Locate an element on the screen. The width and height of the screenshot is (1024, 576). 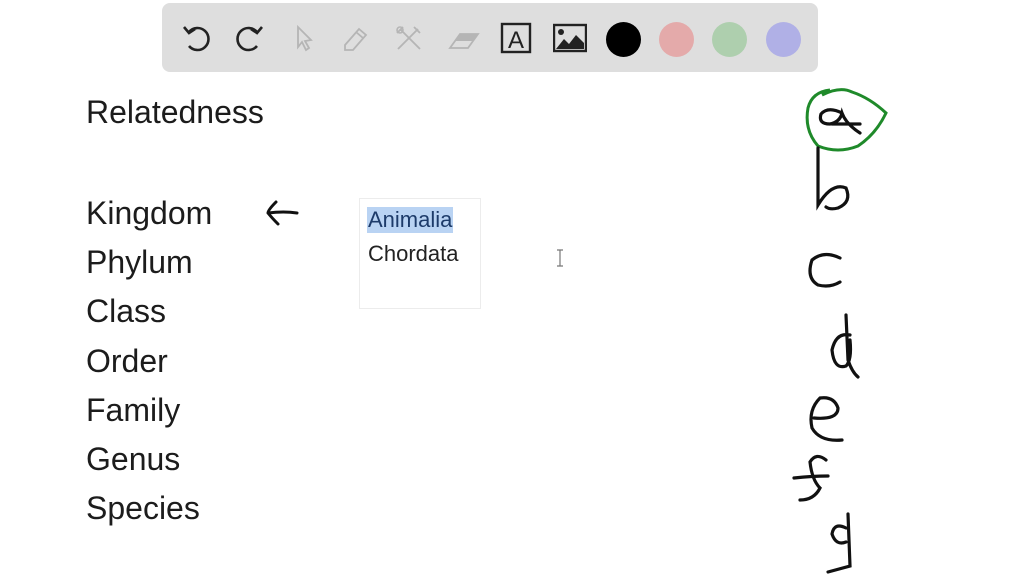
rank-species: Species is located at coordinates (143, 508).